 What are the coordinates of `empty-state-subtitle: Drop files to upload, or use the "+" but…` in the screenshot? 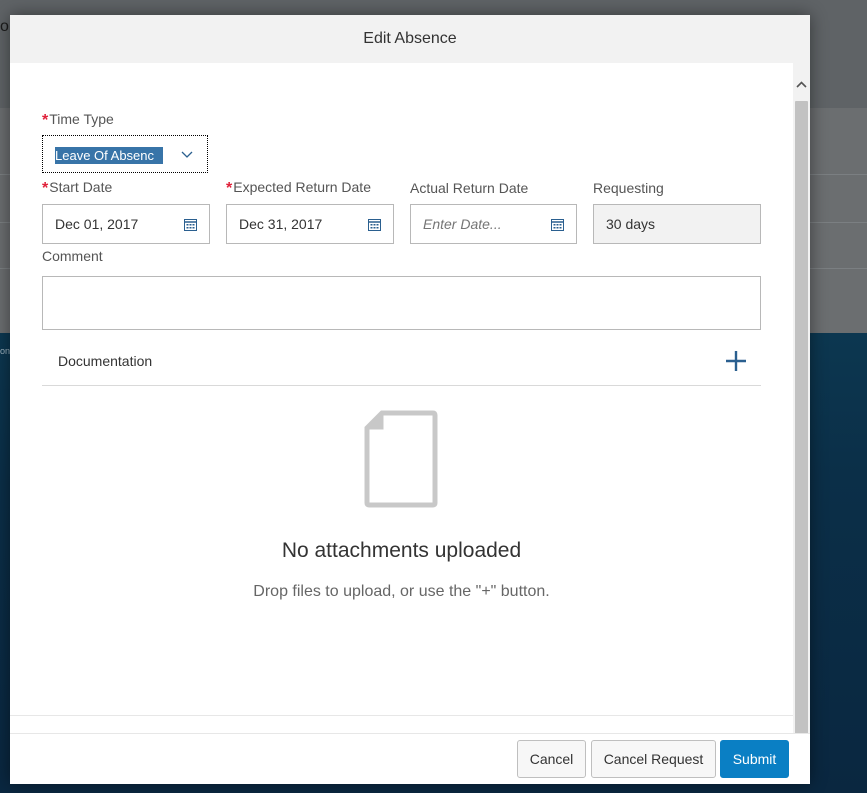 It's located at (401, 591).